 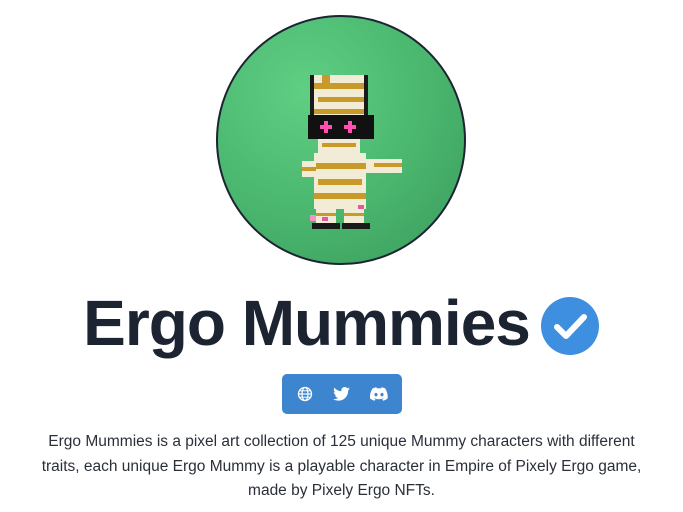 I want to click on globe-icon, so click(x=304, y=394).